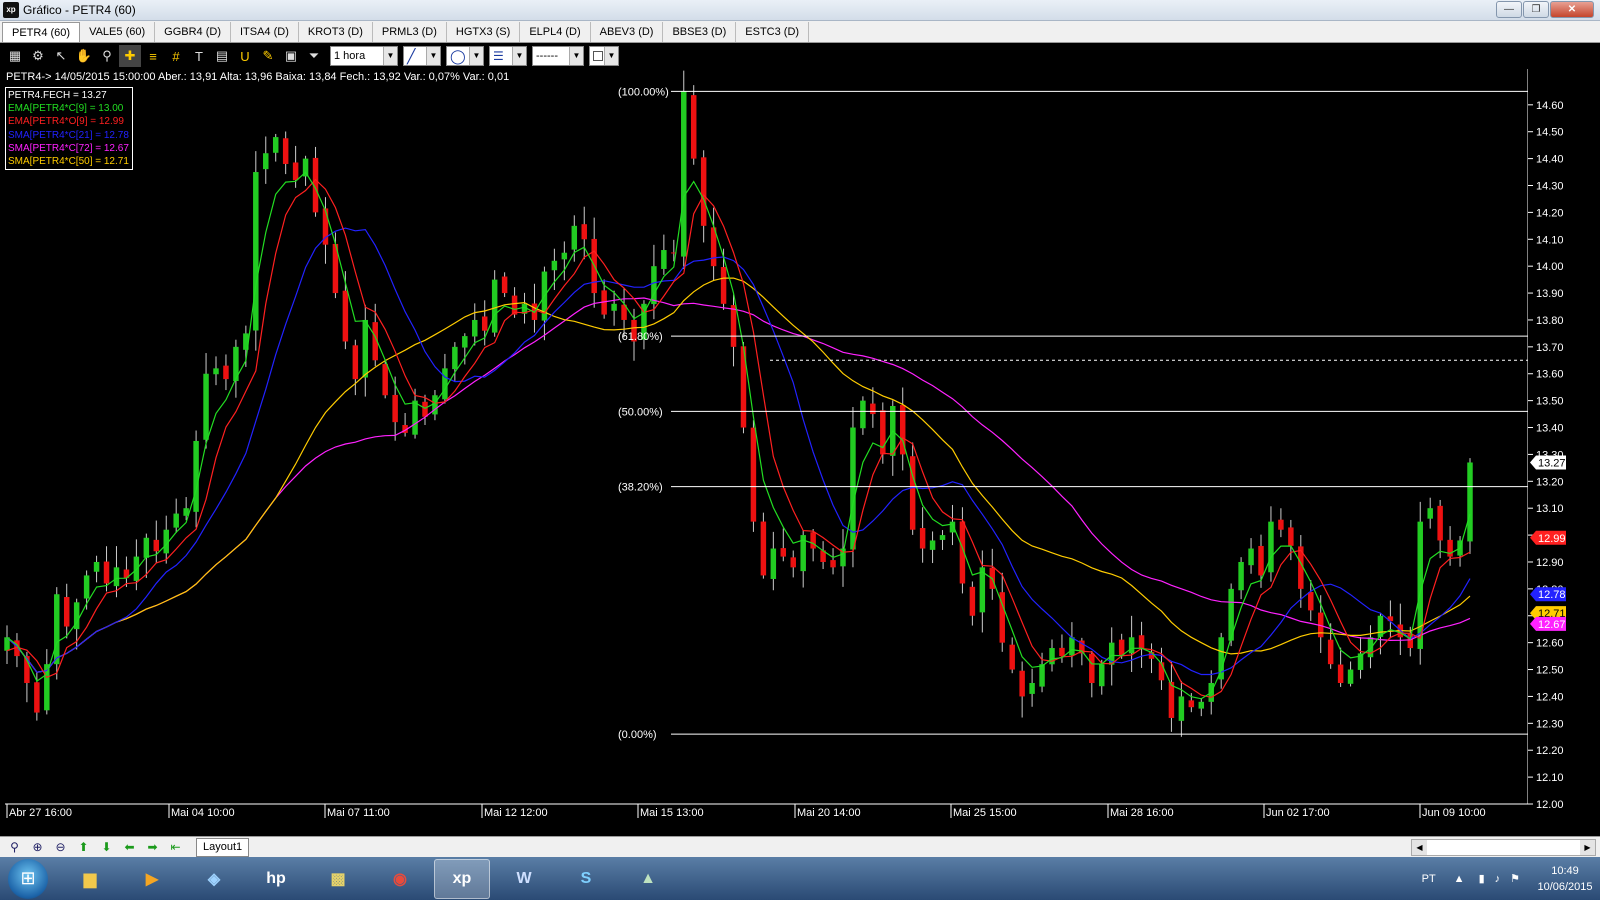 The height and width of the screenshot is (900, 1600). Describe the element at coordinates (57, 95) in the screenshot. I see `legend-item: PETR4.FECH = 13.27` at that location.